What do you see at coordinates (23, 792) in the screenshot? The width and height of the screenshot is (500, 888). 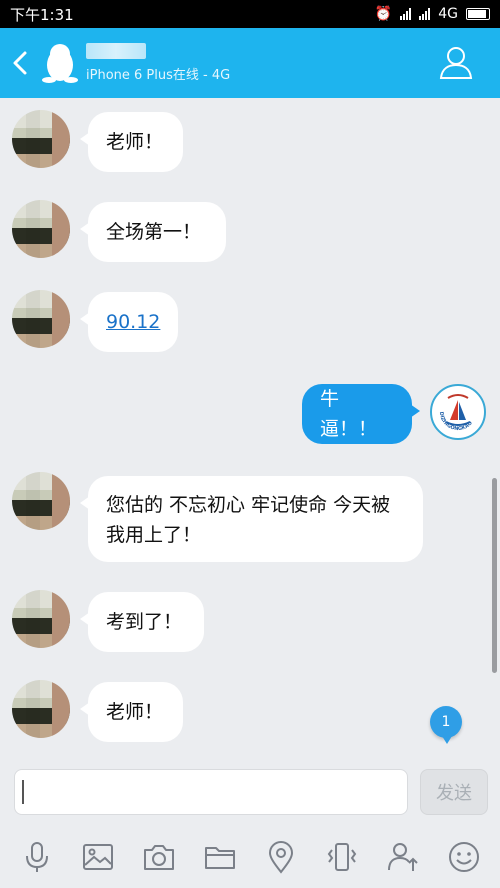 I see `text-caret` at bounding box center [23, 792].